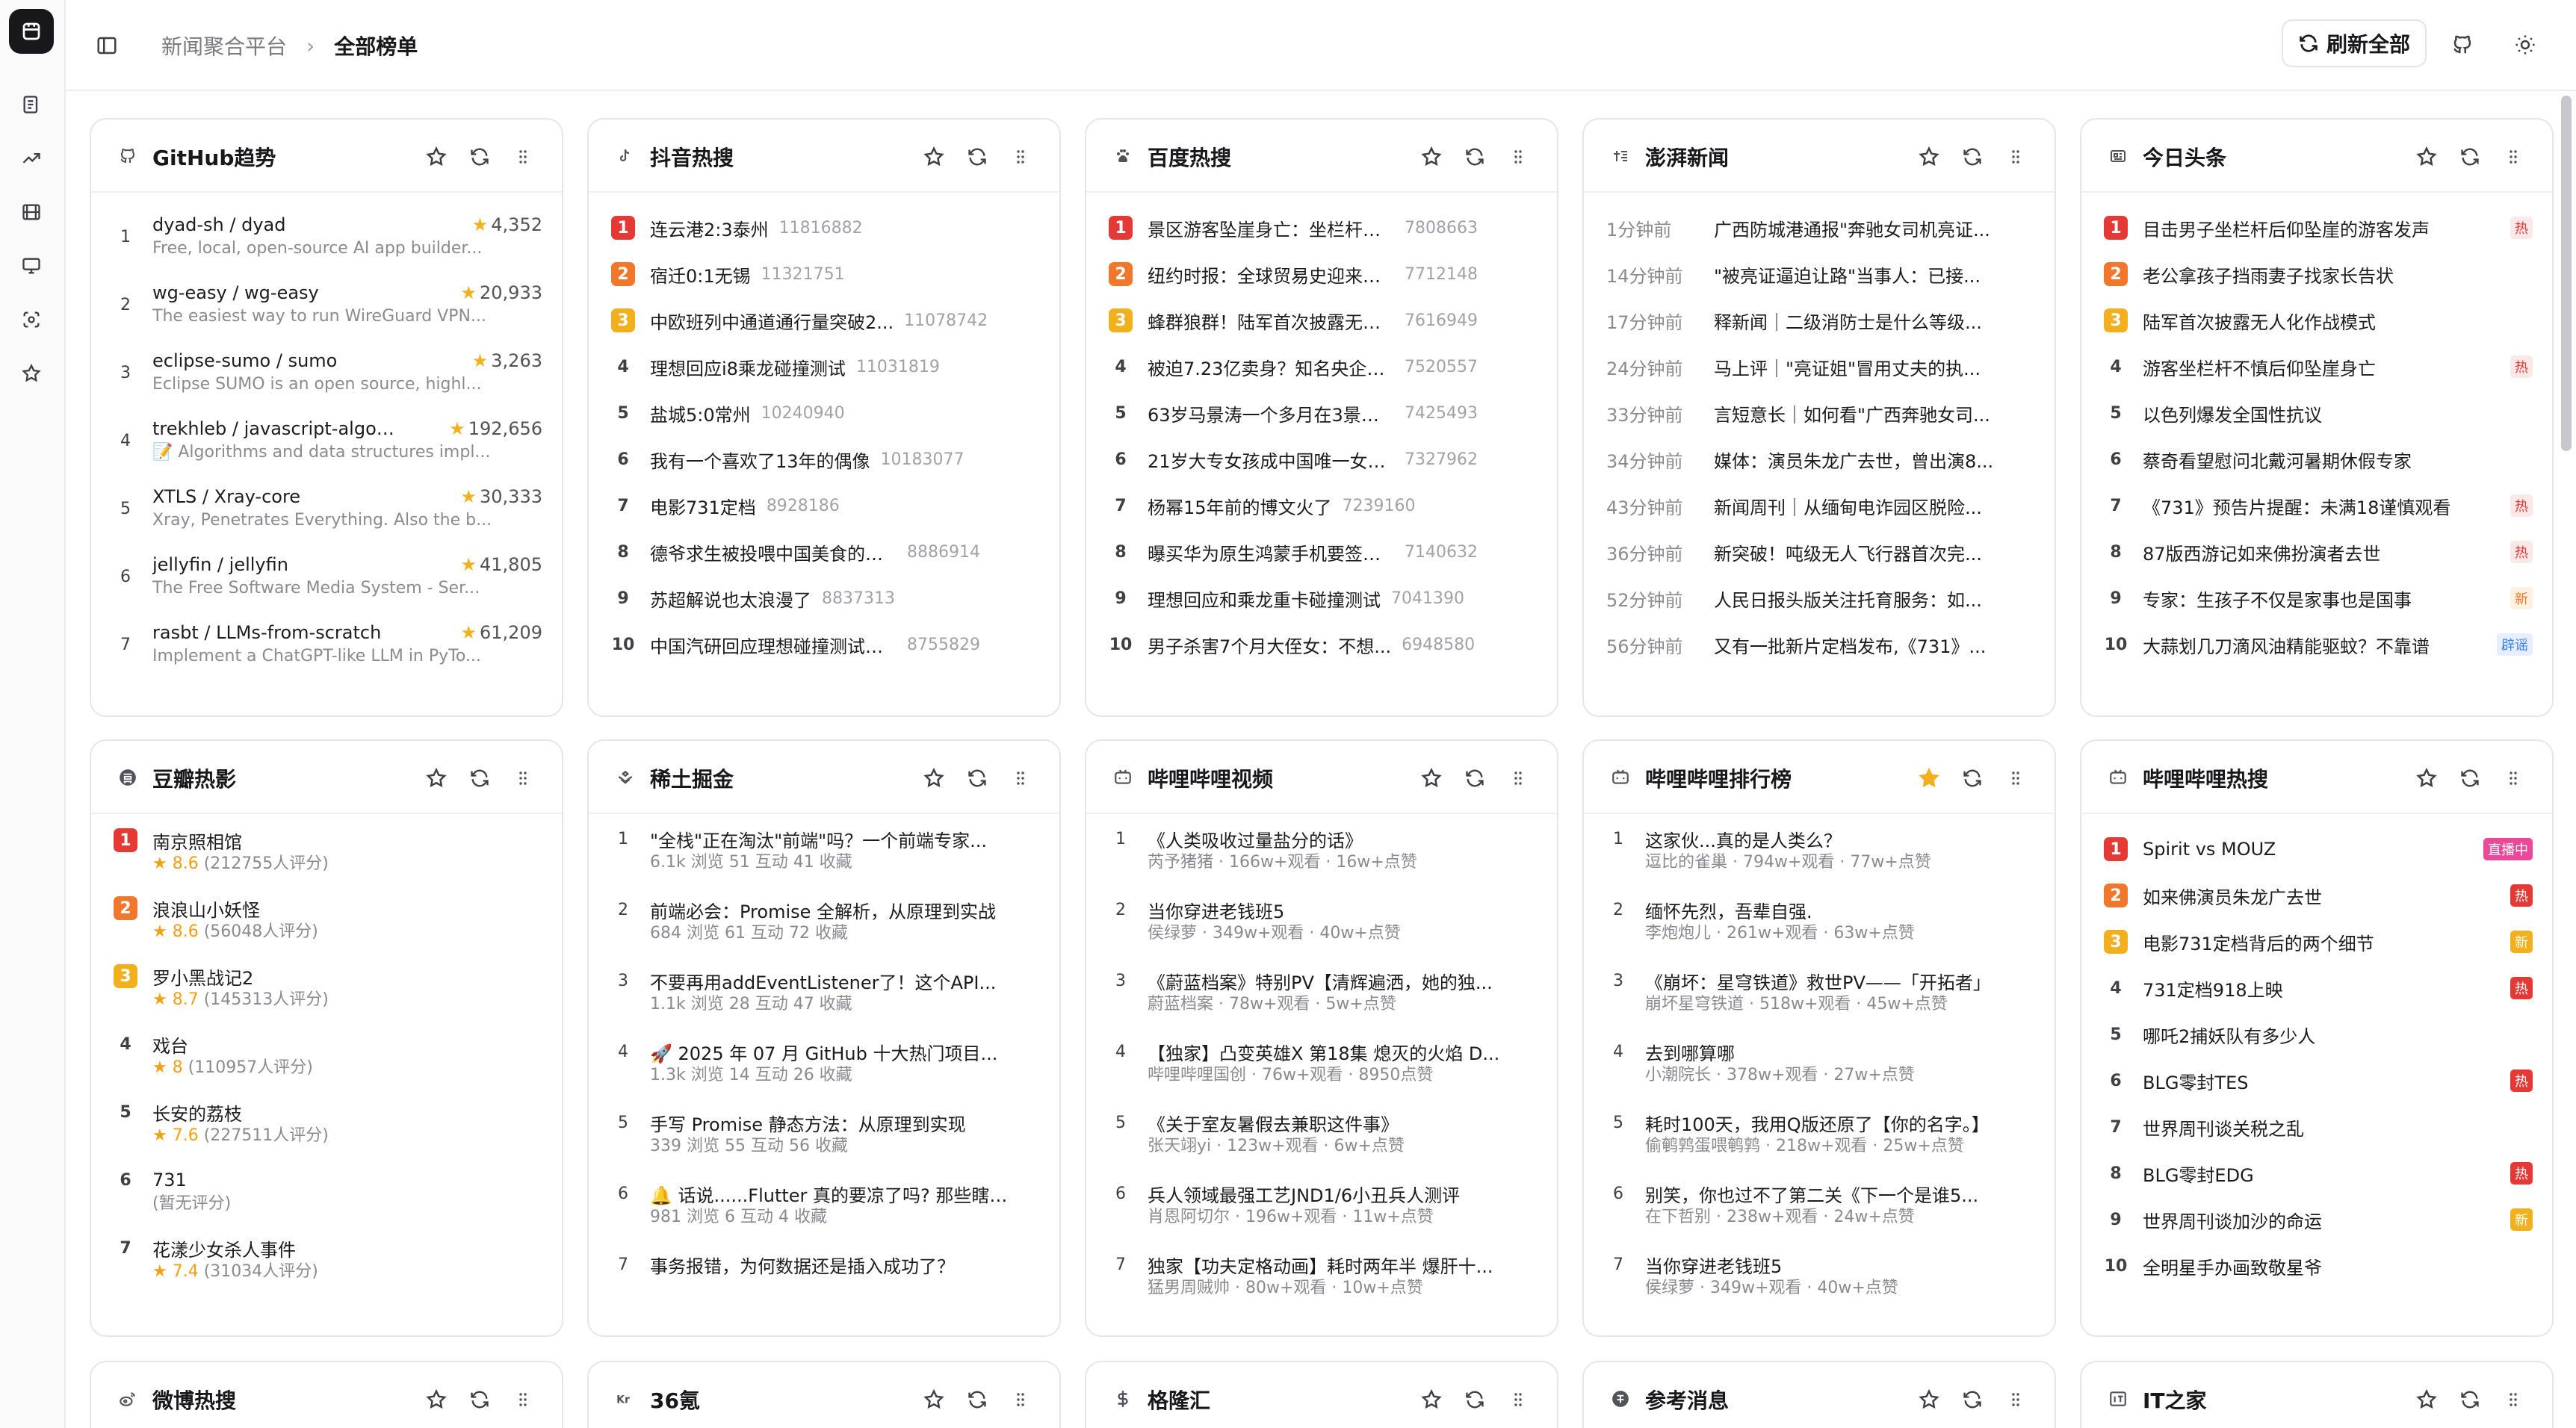 Image resolution: width=2576 pixels, height=1428 pixels. I want to click on list-item: 5 哪吒2捕妖队有多少人, so click(2318, 1034).